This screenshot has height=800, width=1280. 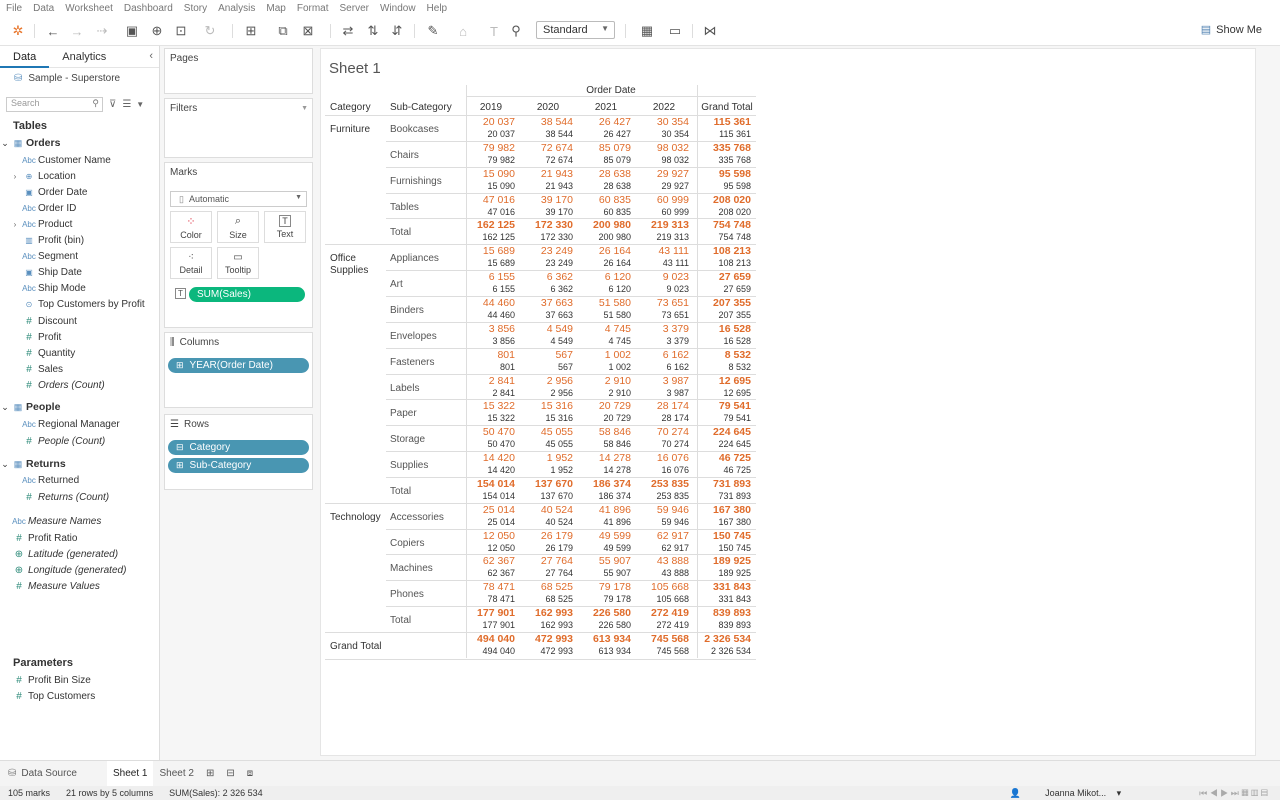 I want to click on sales-value: 154 014, so click(x=491, y=484).